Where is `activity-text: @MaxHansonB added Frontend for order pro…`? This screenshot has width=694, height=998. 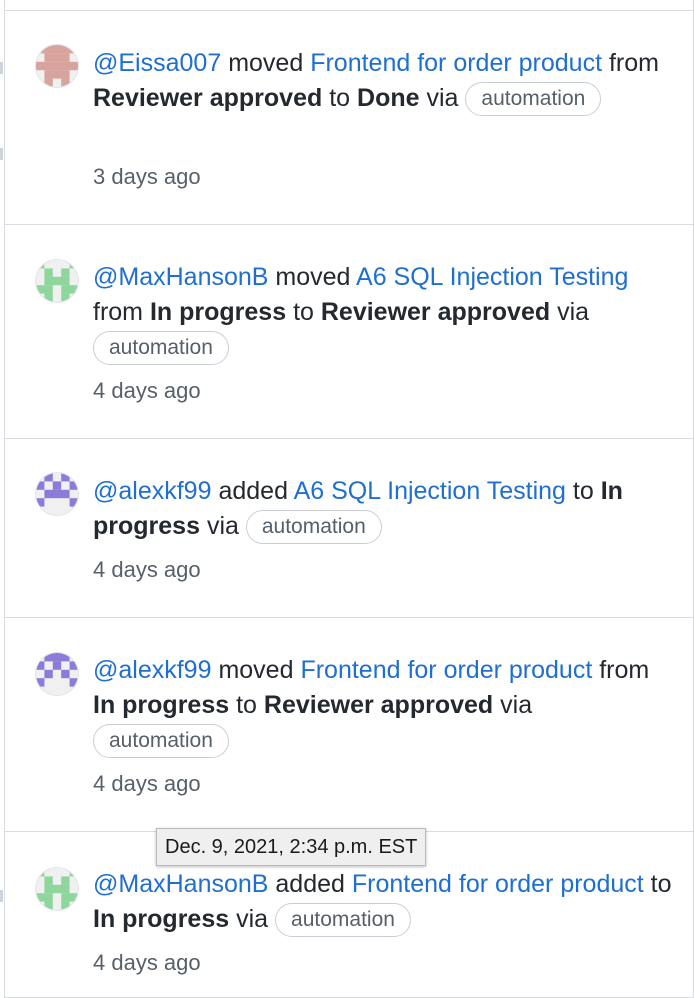 activity-text: @MaxHansonB added Frontend for order pro… is located at coordinates (383, 902).